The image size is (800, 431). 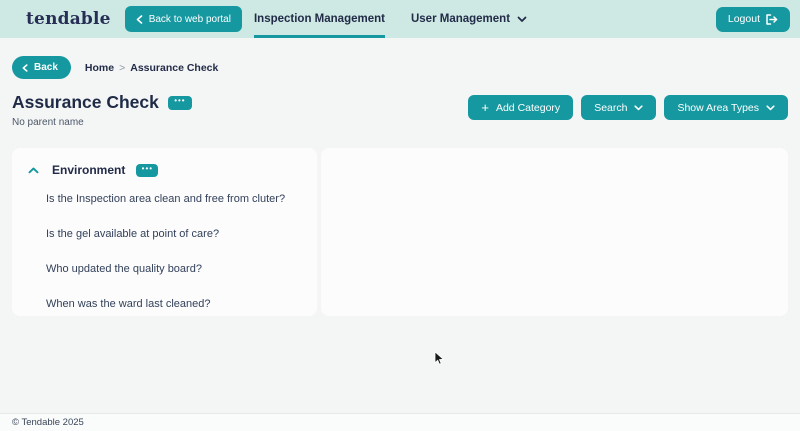 I want to click on tab-inspection-management: Inspection Management, so click(x=319, y=19).